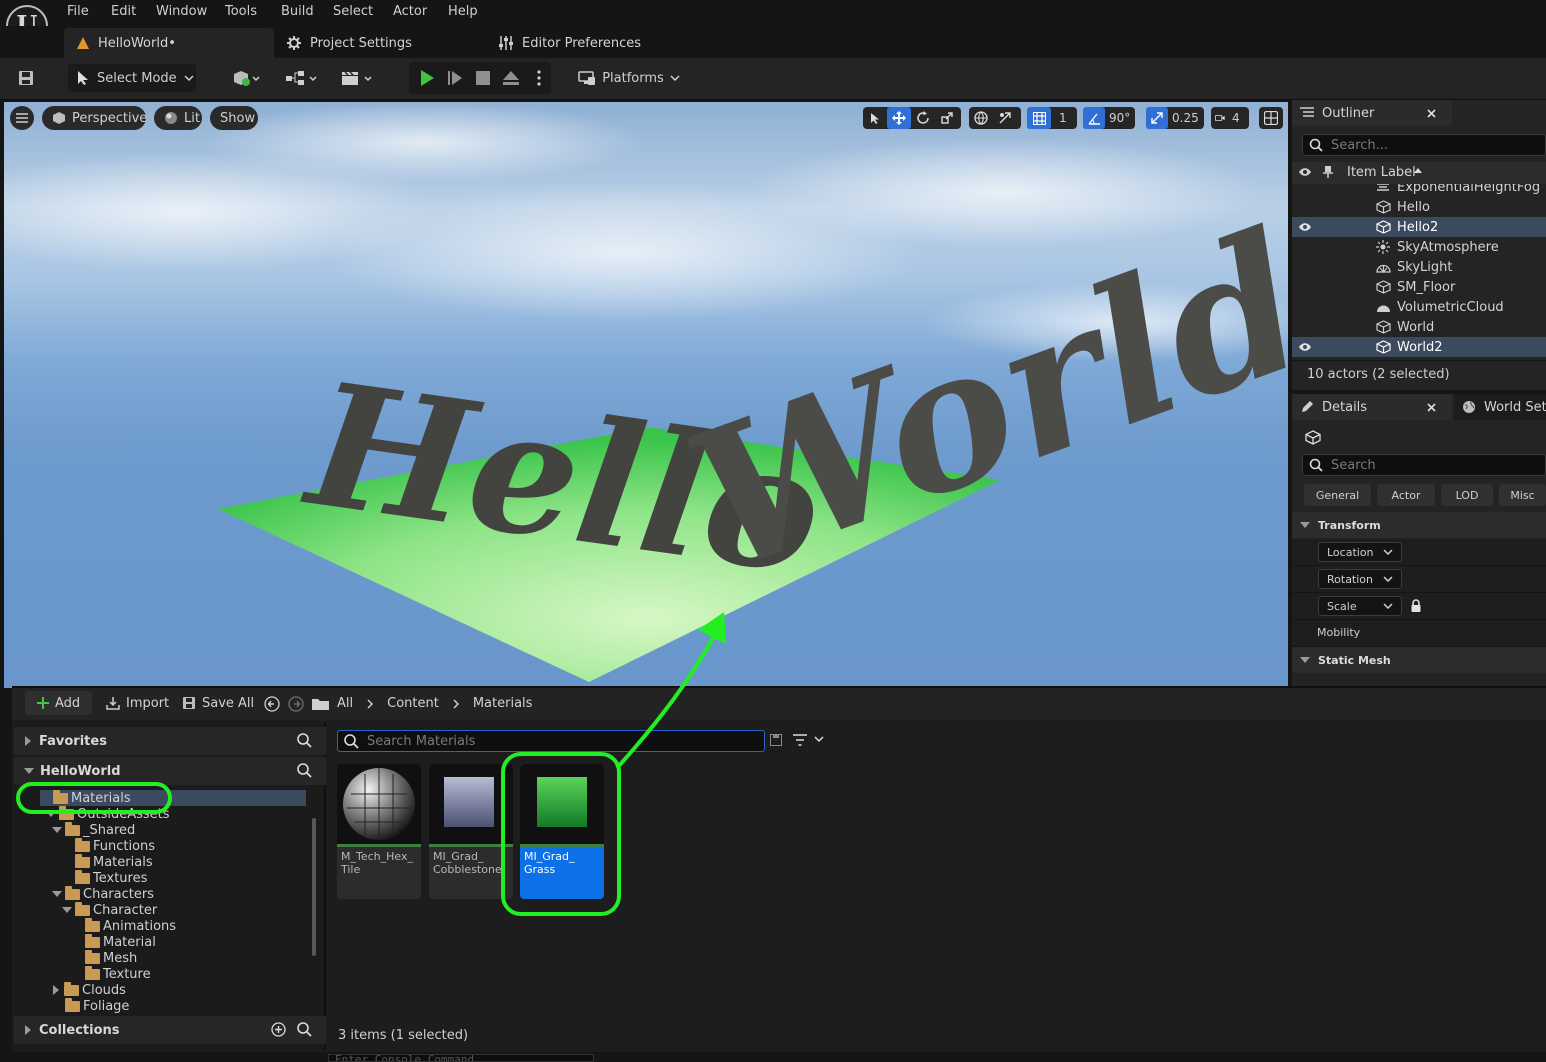  Describe the element at coordinates (410, 11) in the screenshot. I see `menu-actor: Actor` at that location.